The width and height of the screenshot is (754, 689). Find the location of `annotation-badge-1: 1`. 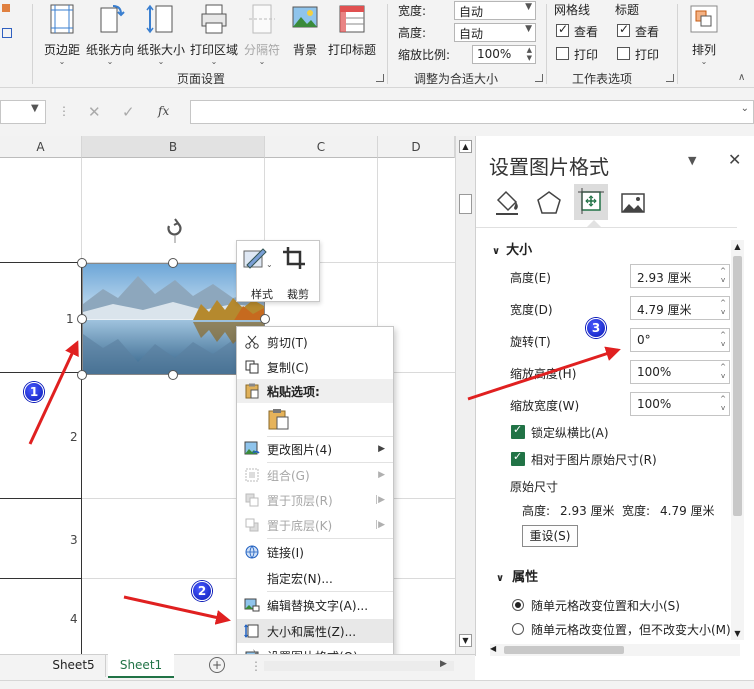

annotation-badge-1: 1 is located at coordinates (34, 392).